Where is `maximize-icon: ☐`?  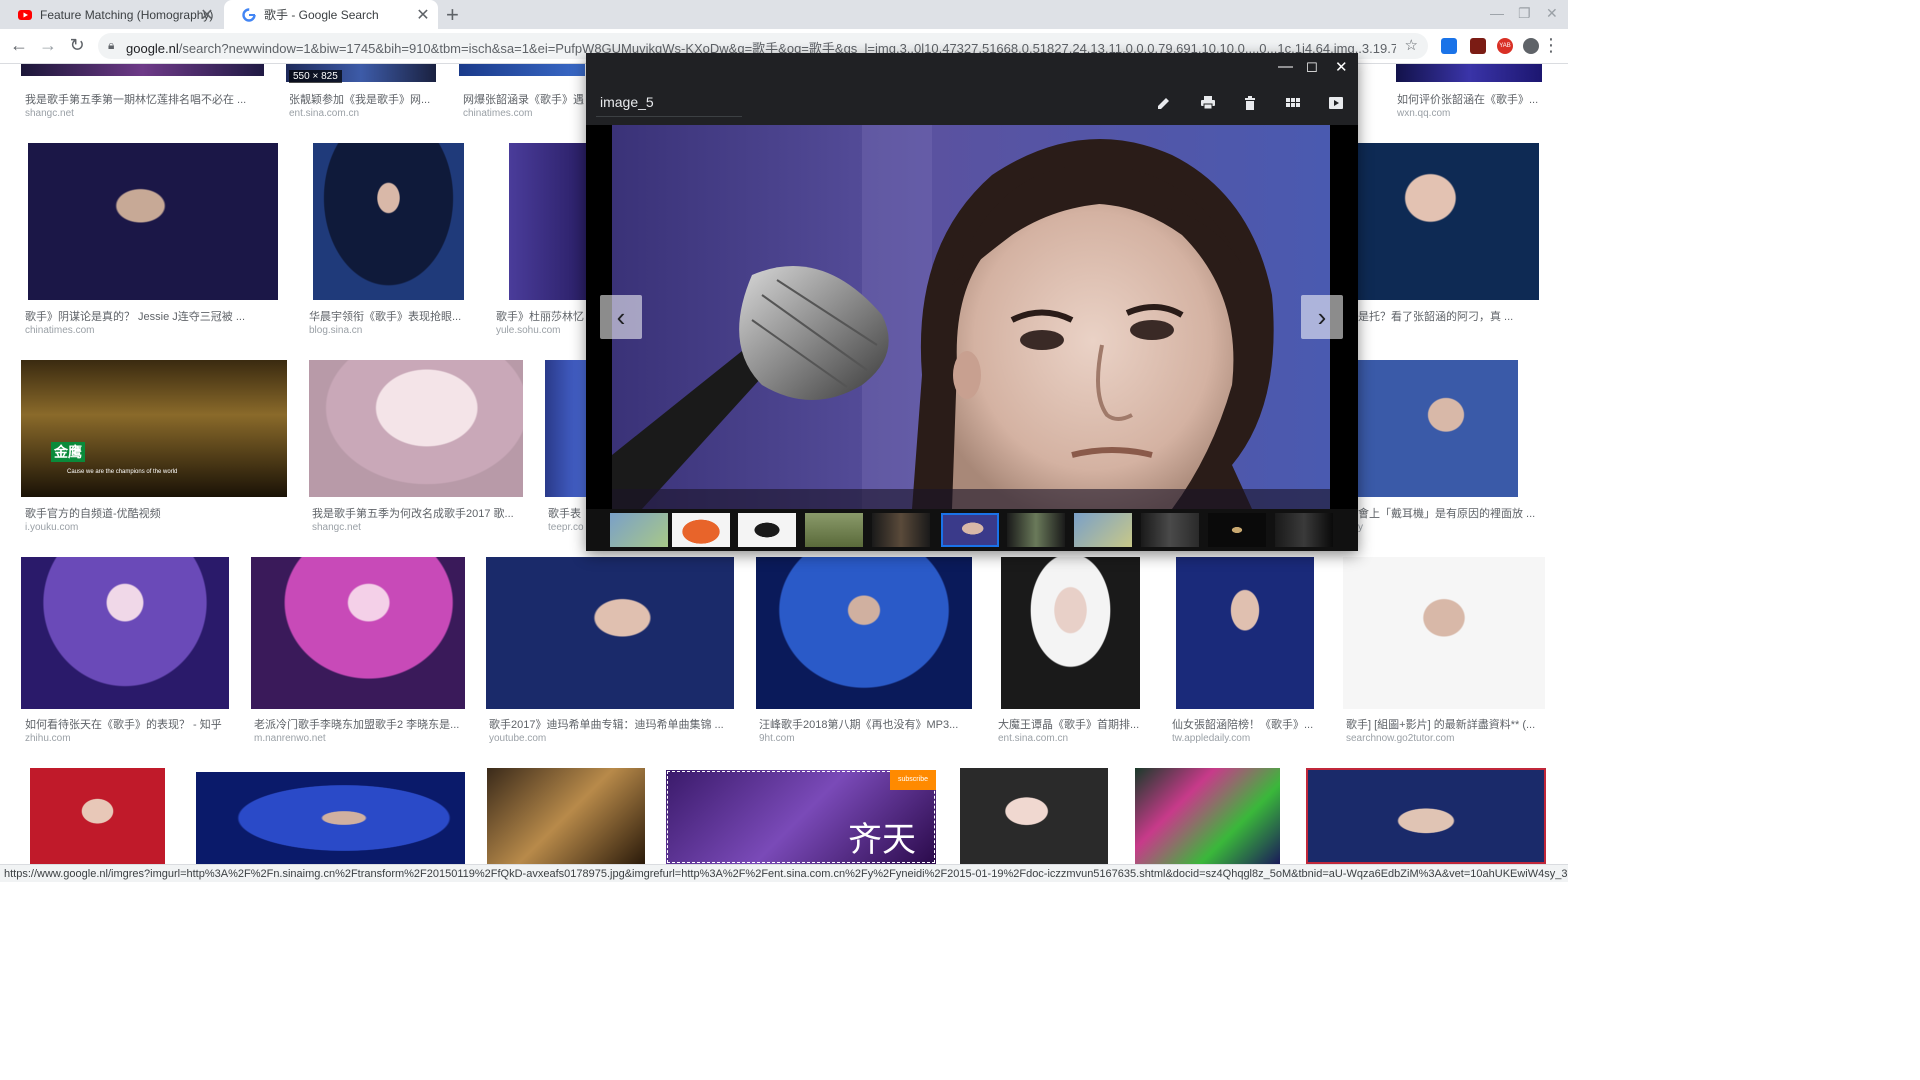 maximize-icon: ☐ is located at coordinates (1312, 68).